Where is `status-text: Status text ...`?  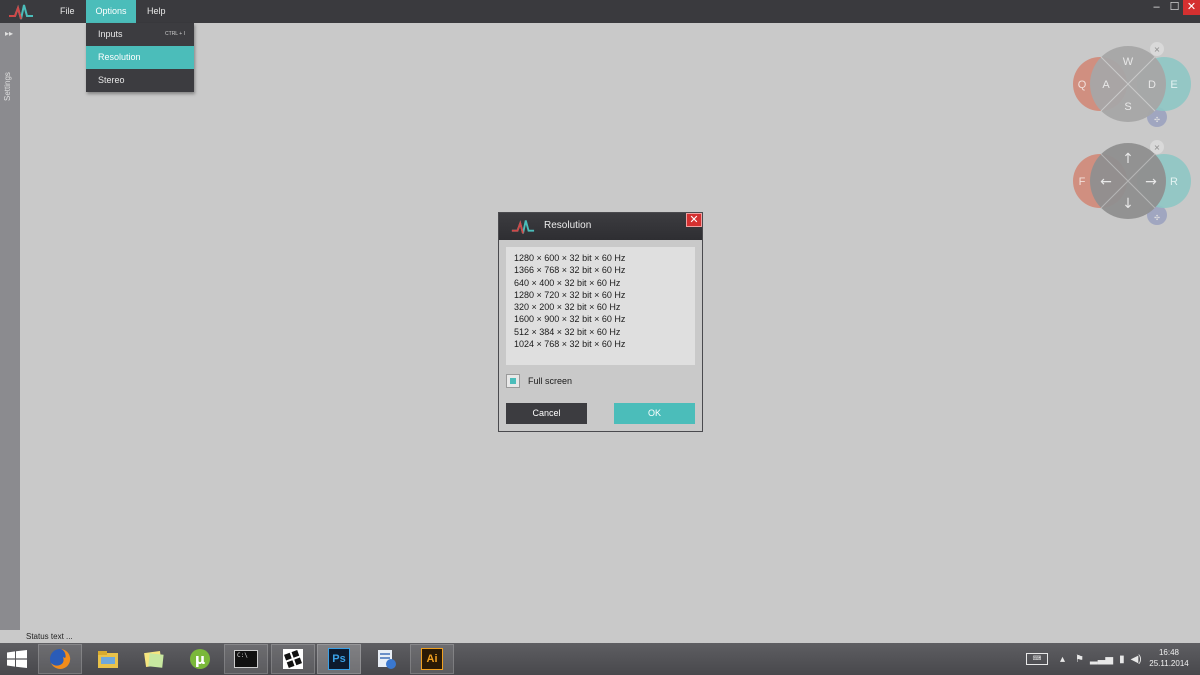 status-text: Status text ... is located at coordinates (49, 636).